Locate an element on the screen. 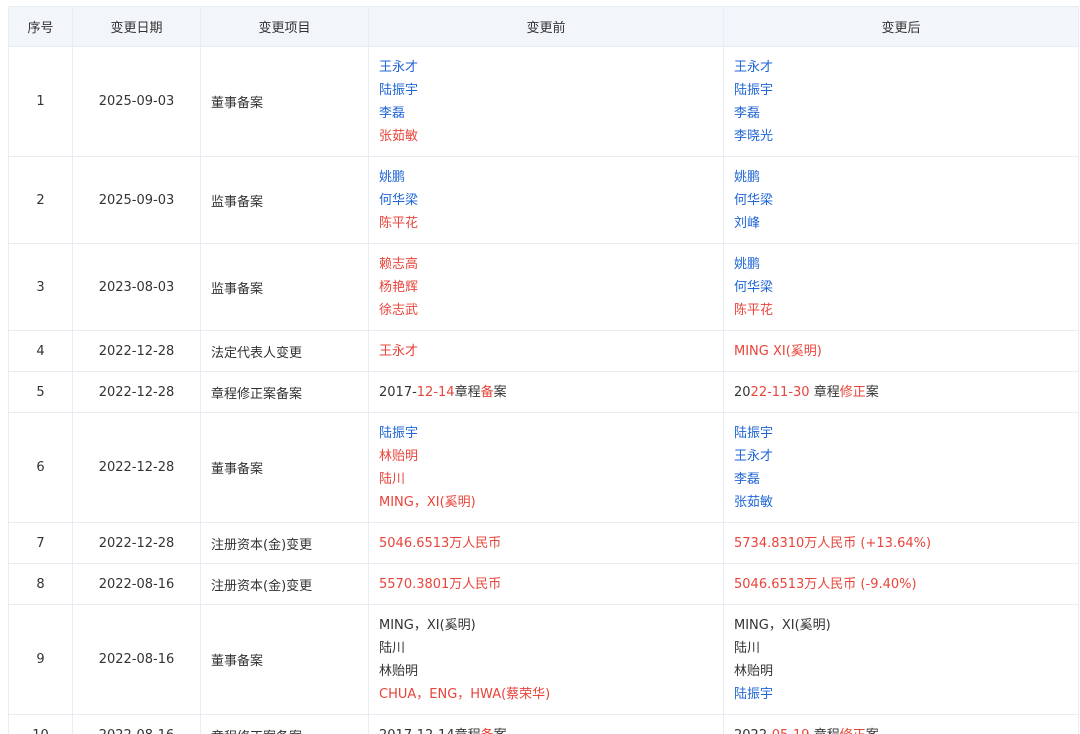 The width and height of the screenshot is (1080, 734). change-text: 2017-12-14 is located at coordinates (417, 731).